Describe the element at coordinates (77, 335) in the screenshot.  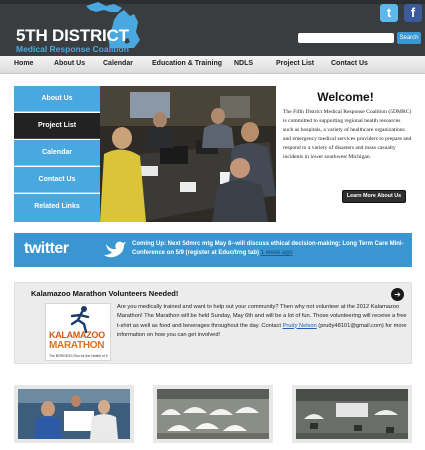
I see `marathon-logo-line1: KALAMAZOO` at that location.